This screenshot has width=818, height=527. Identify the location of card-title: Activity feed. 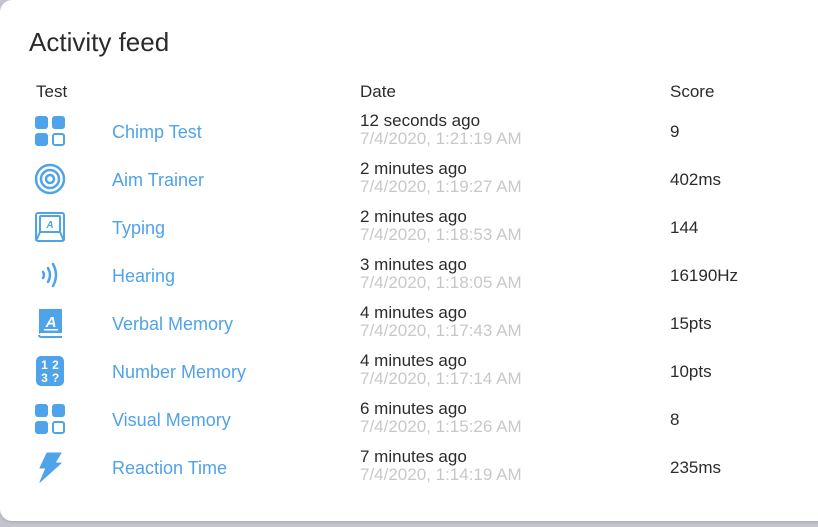
(99, 42).